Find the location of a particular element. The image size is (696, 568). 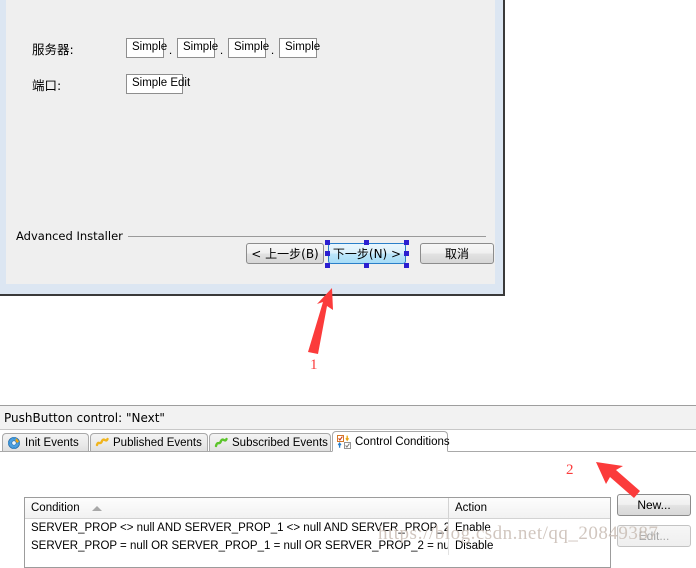

selection-handle-sw is located at coordinates (327, 265).